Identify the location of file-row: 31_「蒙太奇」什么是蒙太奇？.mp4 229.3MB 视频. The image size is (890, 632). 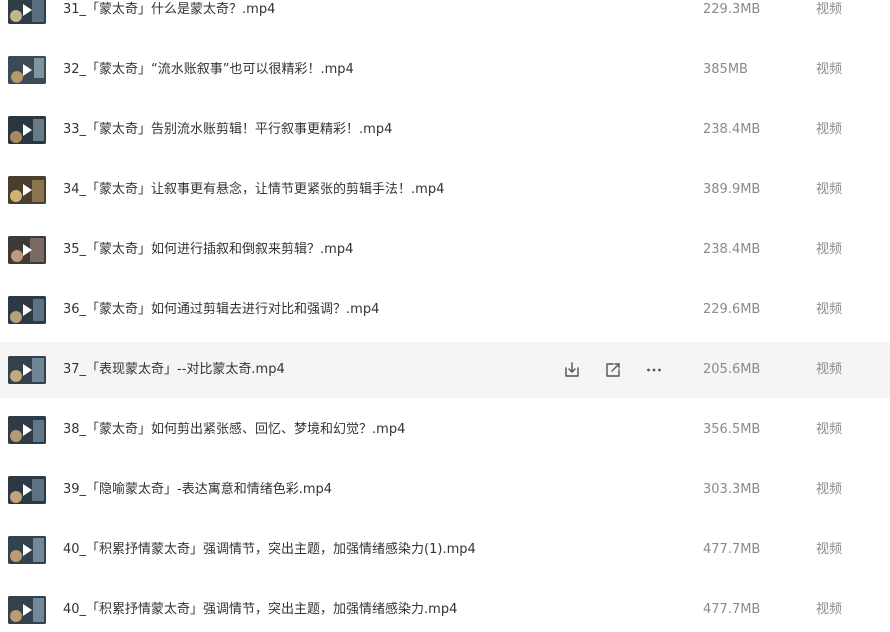
(445, 19).